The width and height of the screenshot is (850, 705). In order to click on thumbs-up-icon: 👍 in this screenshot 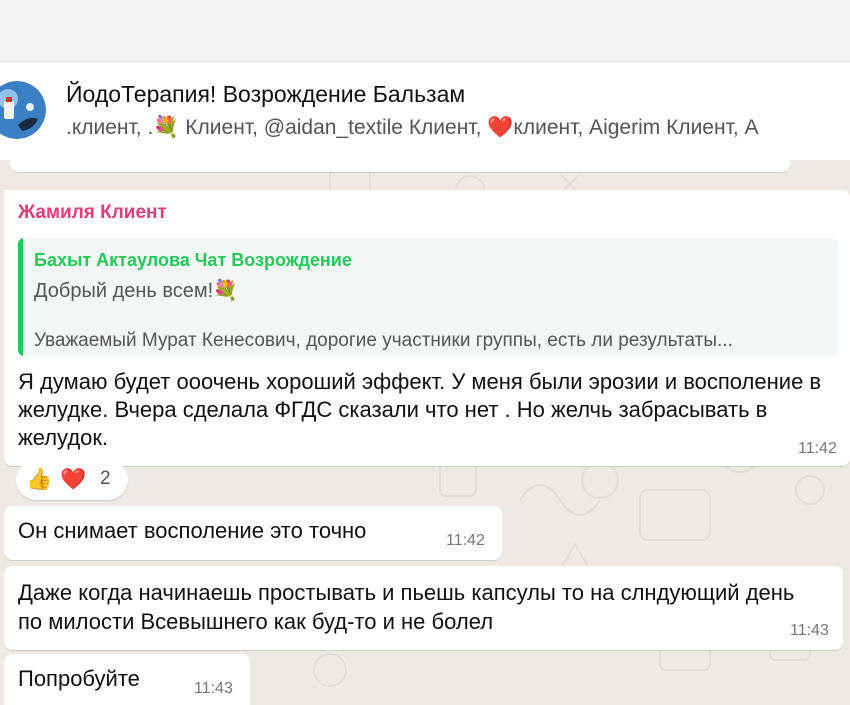, I will do `click(39, 479)`.